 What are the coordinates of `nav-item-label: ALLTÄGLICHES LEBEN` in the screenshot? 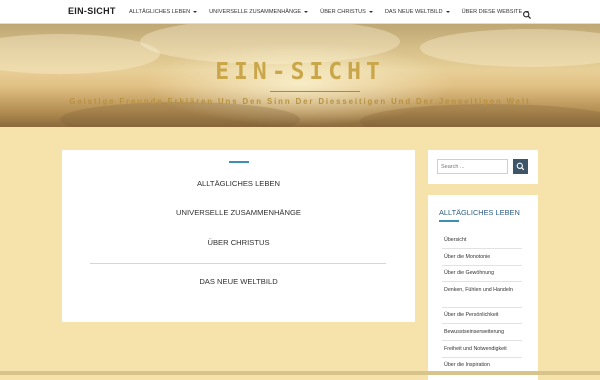 It's located at (160, 12).